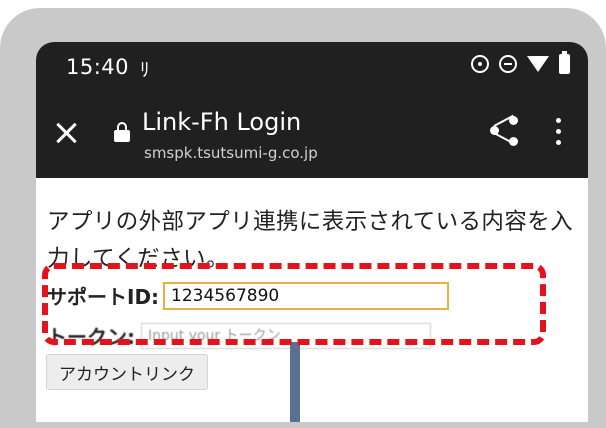 This screenshot has height=428, width=606. I want to click on status-bar: 15:40 ﾘ, so click(312, 67).